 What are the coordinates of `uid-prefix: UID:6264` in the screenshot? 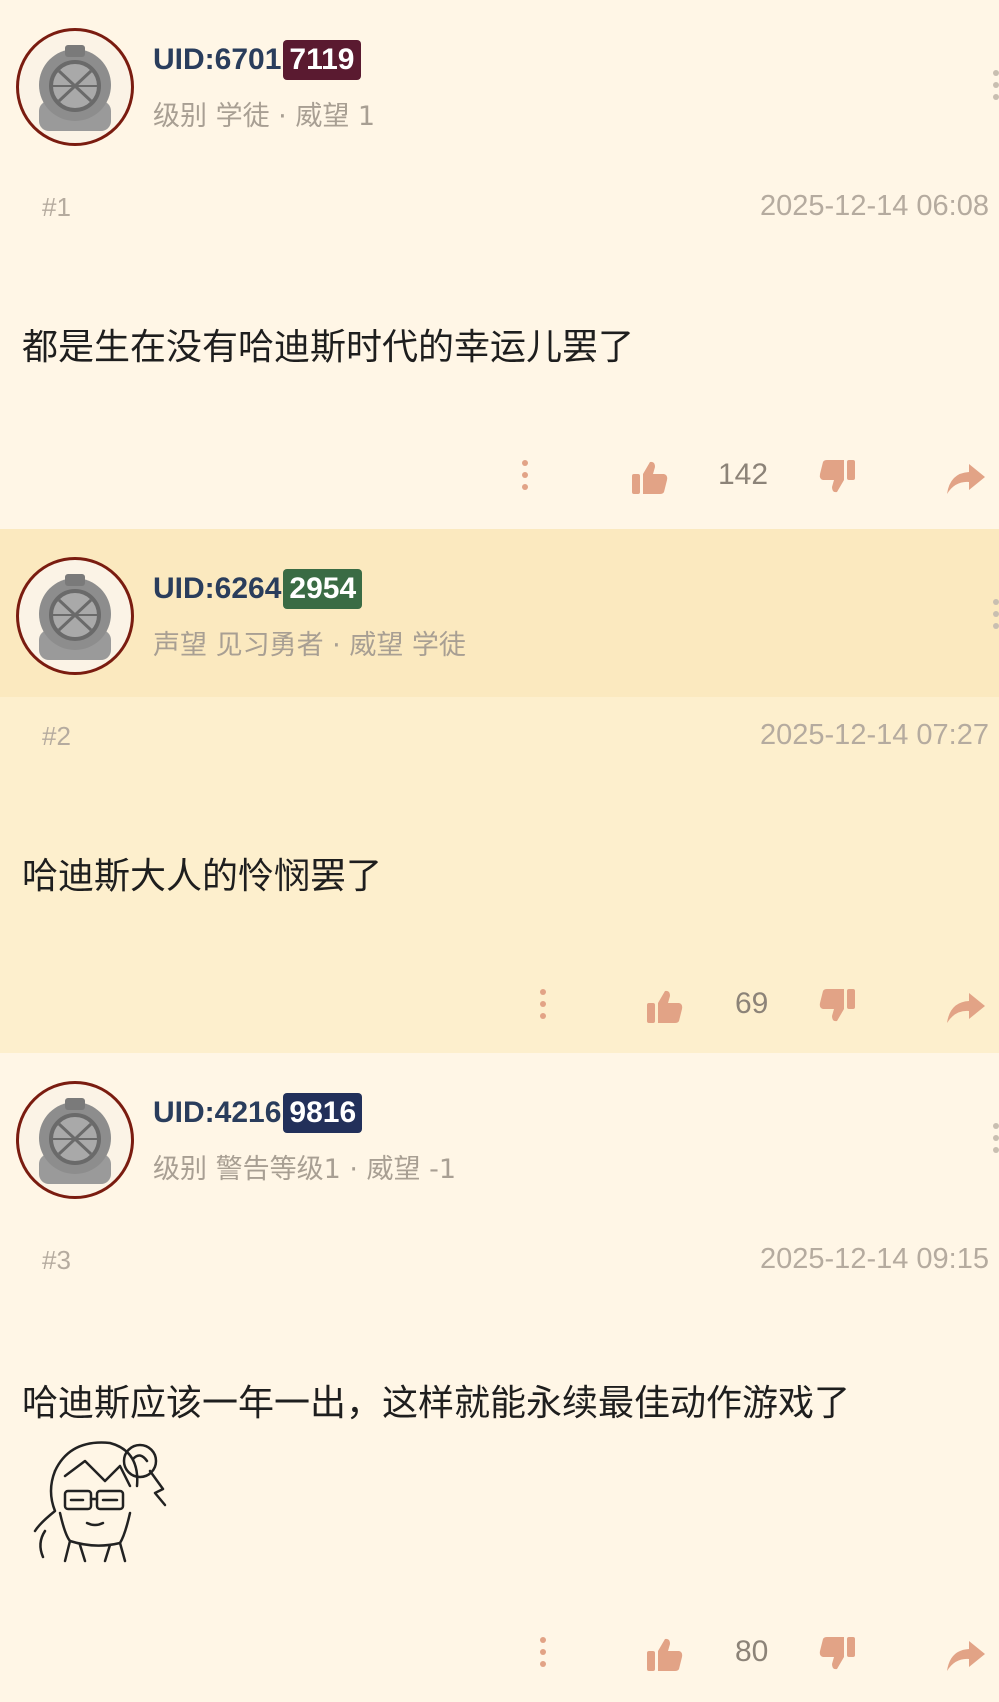 It's located at (217, 588).